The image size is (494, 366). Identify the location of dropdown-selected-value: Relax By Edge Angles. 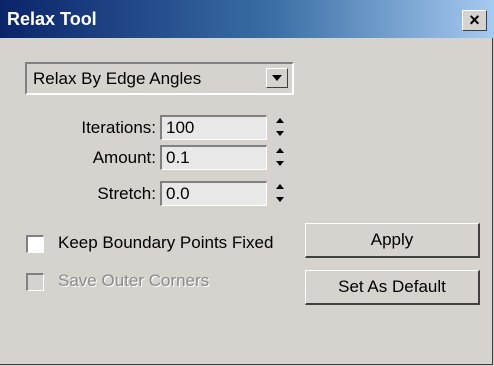
(117, 78).